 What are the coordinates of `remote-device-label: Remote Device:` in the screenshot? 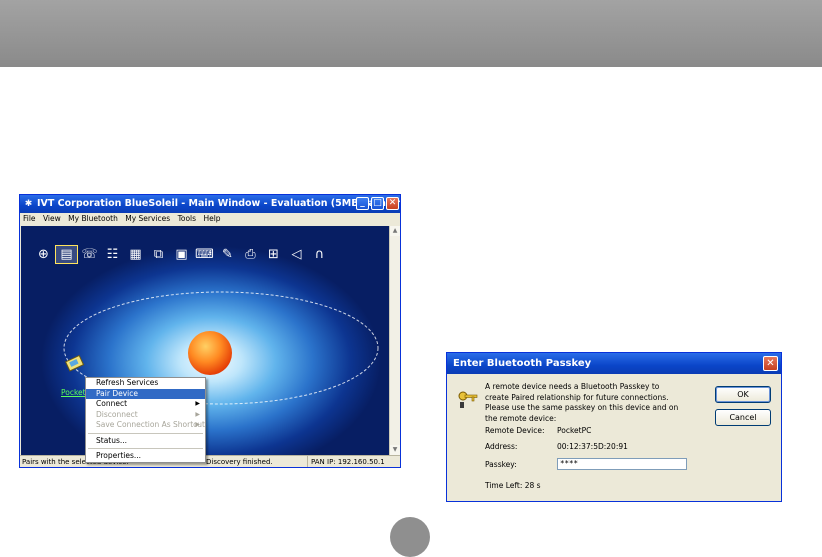 It's located at (515, 430).